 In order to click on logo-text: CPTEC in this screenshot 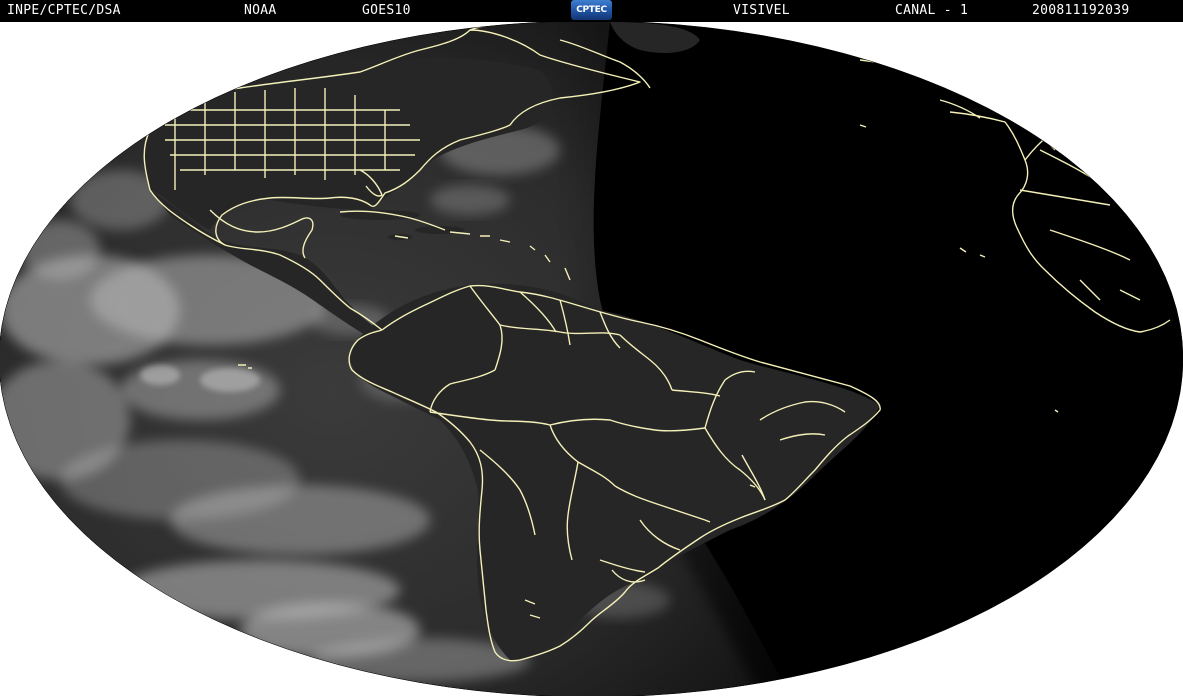, I will do `click(591, 10)`.